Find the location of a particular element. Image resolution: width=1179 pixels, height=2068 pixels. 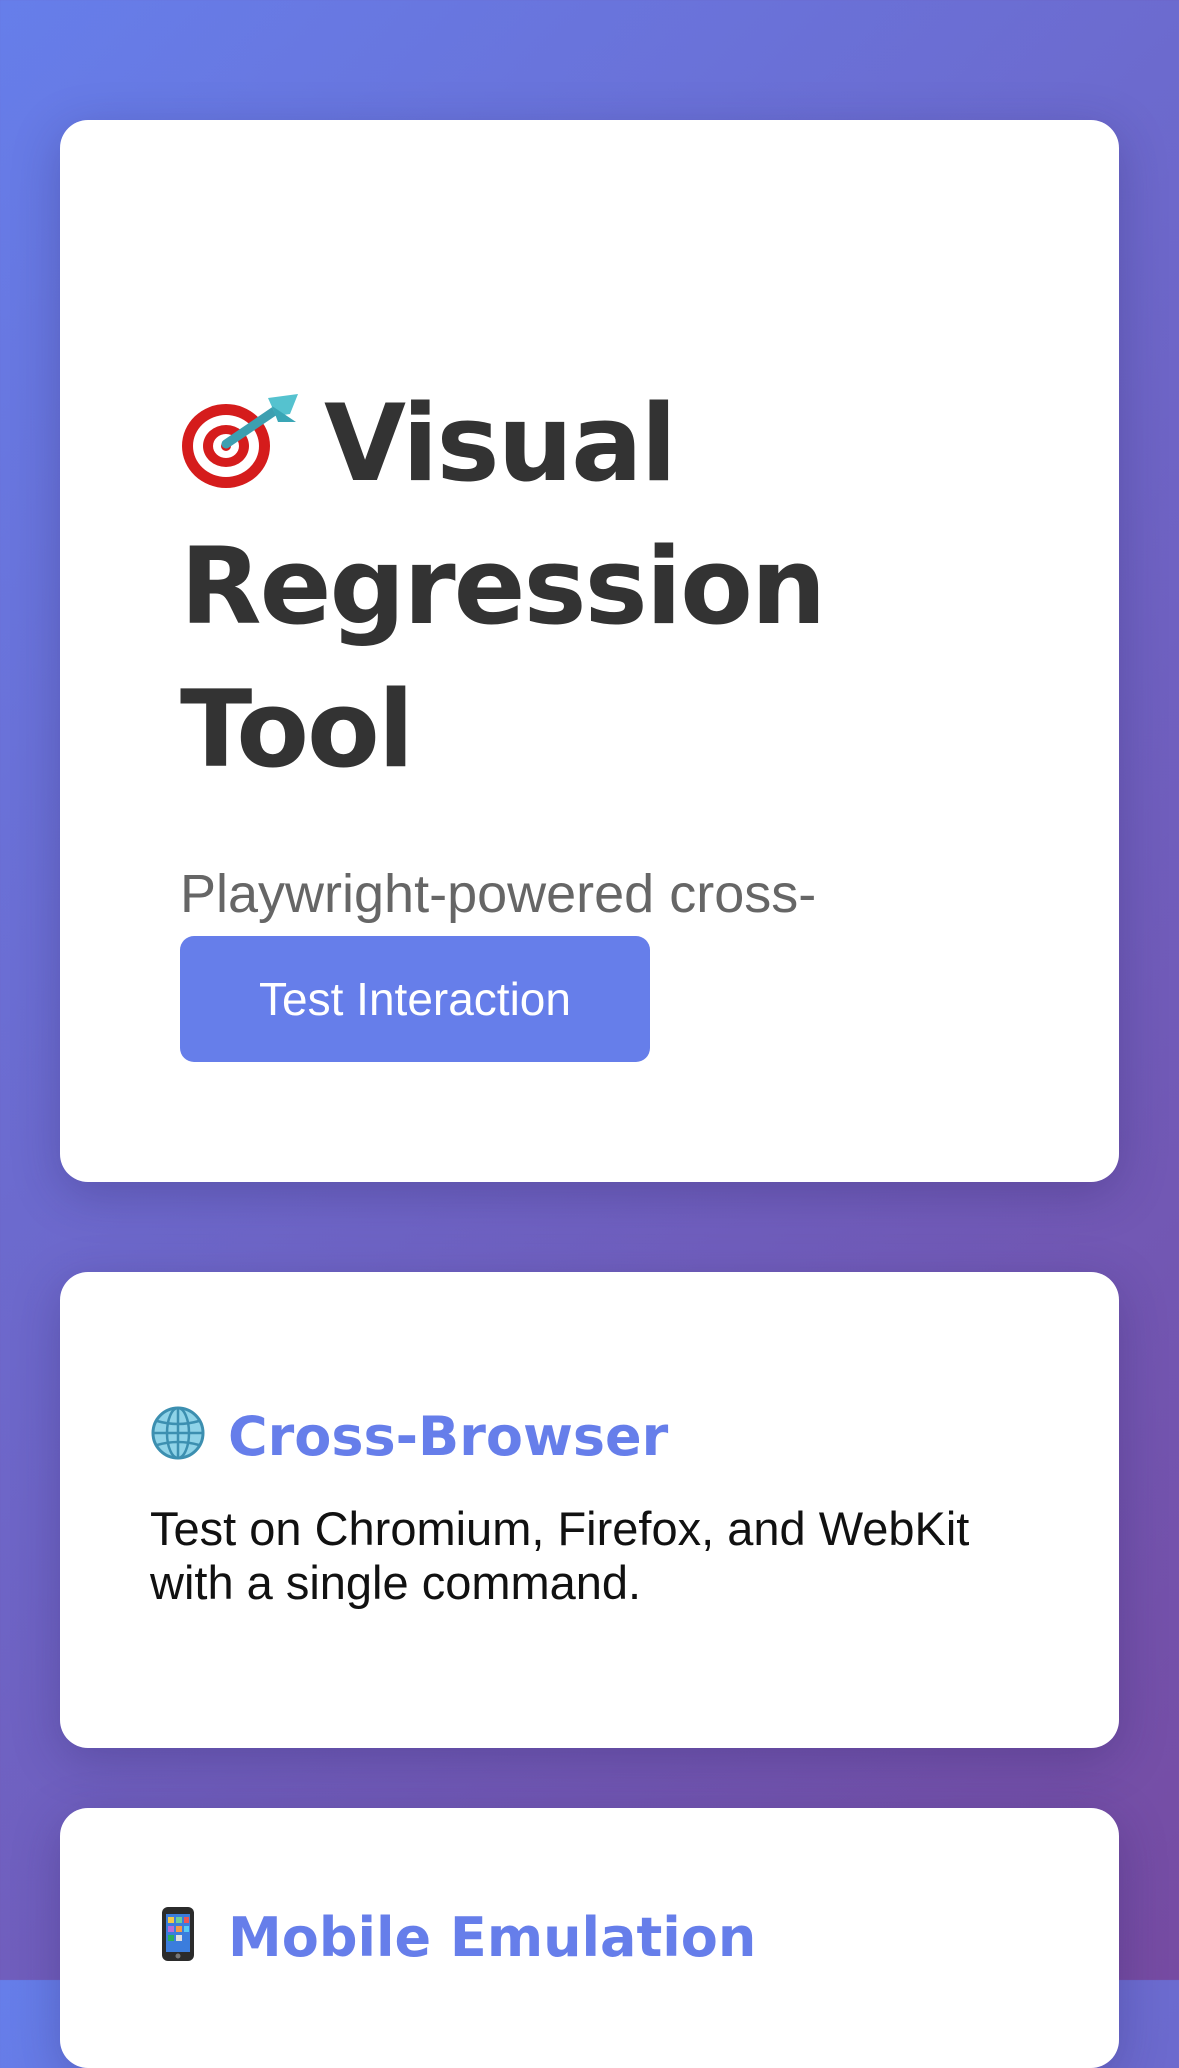

feature-heading-text: Cross-Browser is located at coordinates (448, 1436).